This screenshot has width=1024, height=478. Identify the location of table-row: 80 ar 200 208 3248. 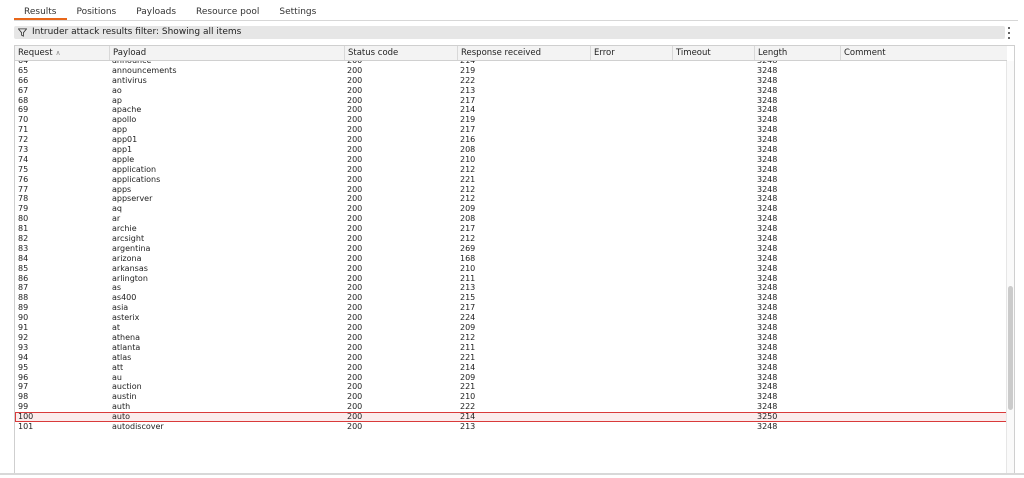
(511, 219).